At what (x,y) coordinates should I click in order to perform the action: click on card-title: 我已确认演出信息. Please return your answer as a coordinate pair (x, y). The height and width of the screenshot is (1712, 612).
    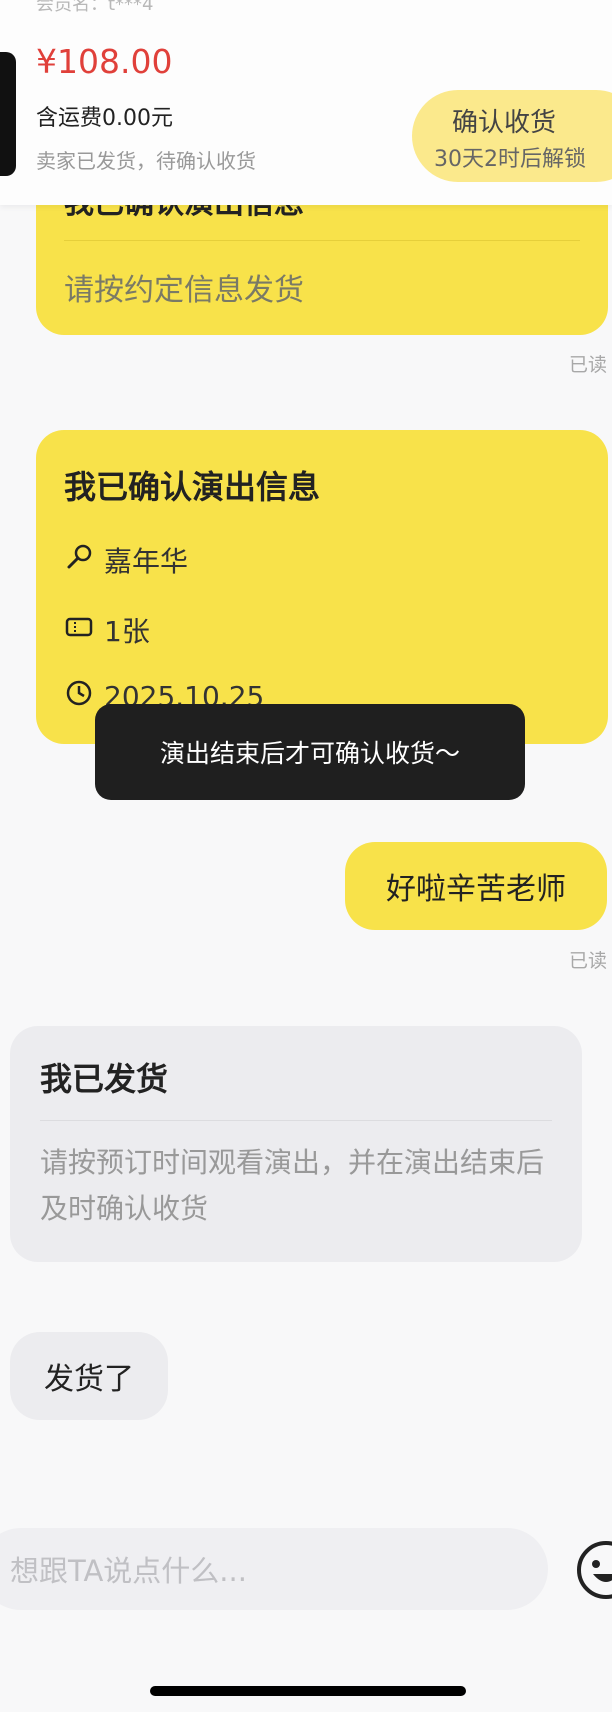
    Looking at the image, I should click on (192, 487).